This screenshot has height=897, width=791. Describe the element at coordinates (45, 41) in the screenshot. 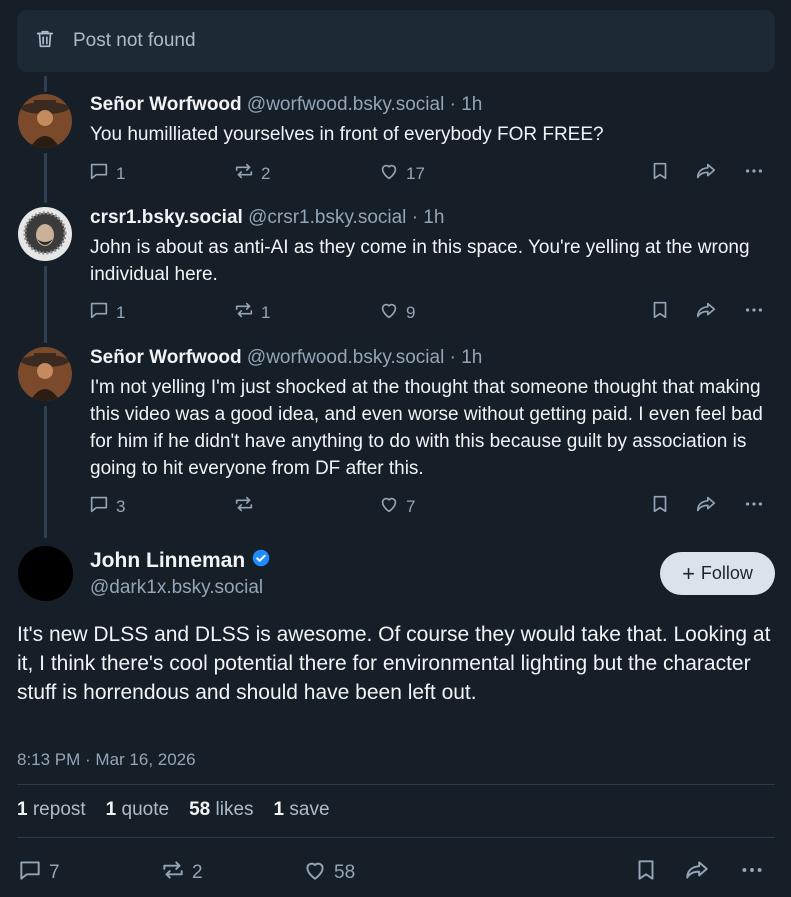

I see `trash-icon` at that location.